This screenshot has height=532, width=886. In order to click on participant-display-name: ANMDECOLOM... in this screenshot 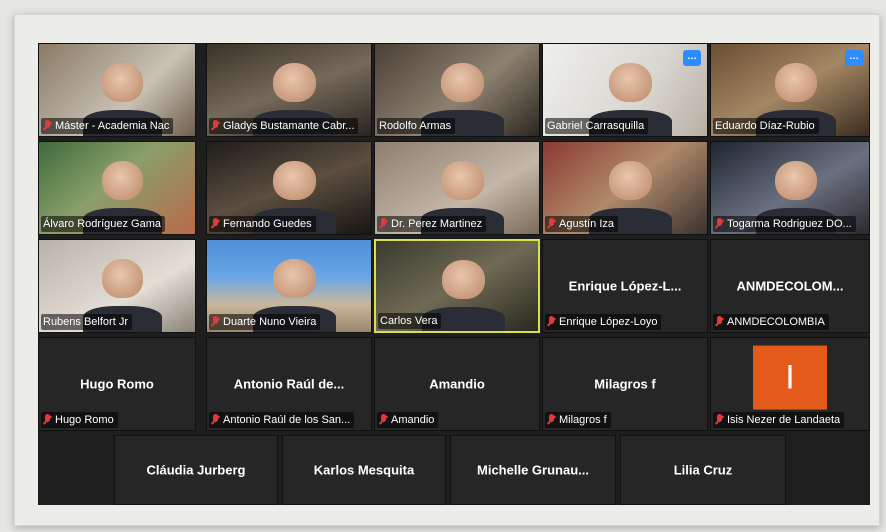, I will do `click(790, 286)`.